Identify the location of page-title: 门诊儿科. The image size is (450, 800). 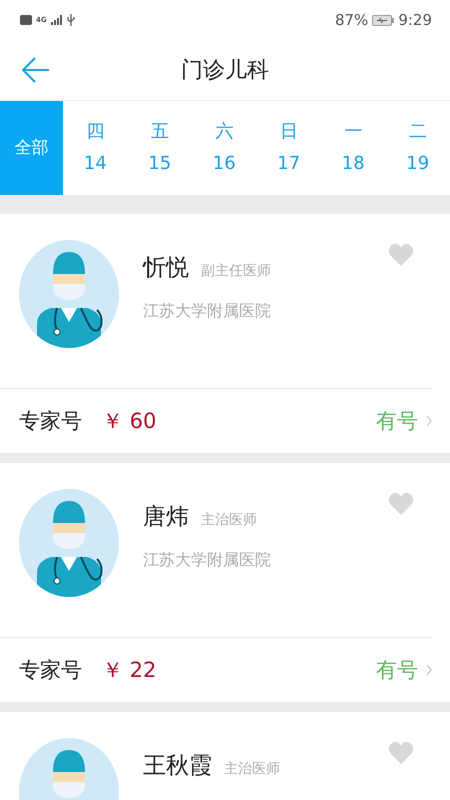
(225, 71).